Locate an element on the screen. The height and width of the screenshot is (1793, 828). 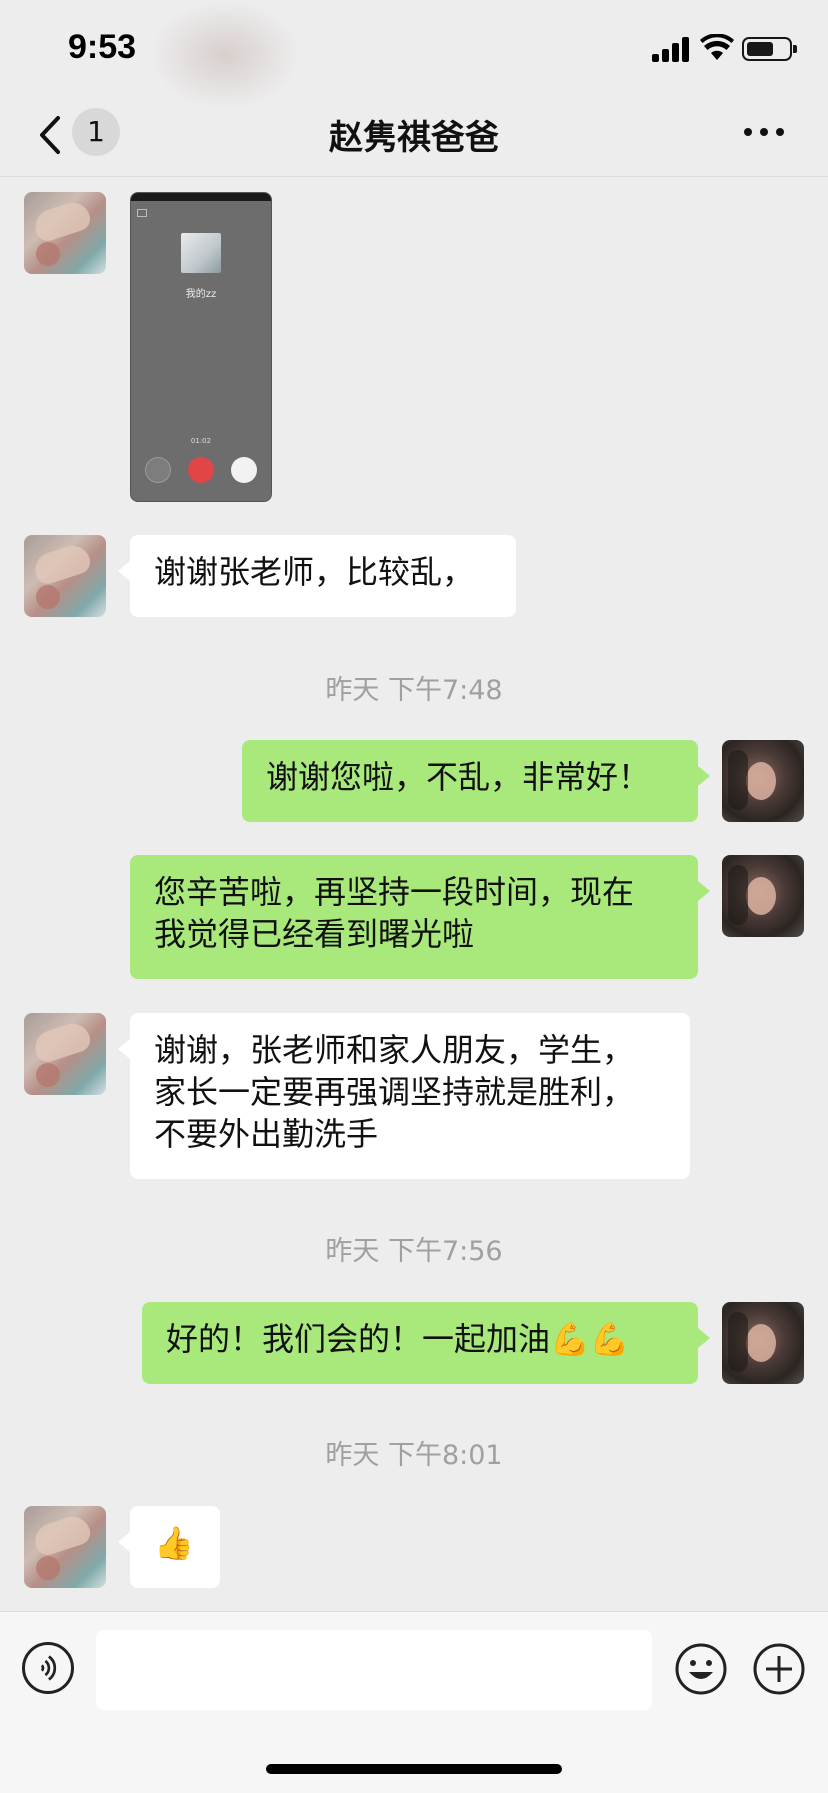
plus-icon is located at coordinates (779, 1669).